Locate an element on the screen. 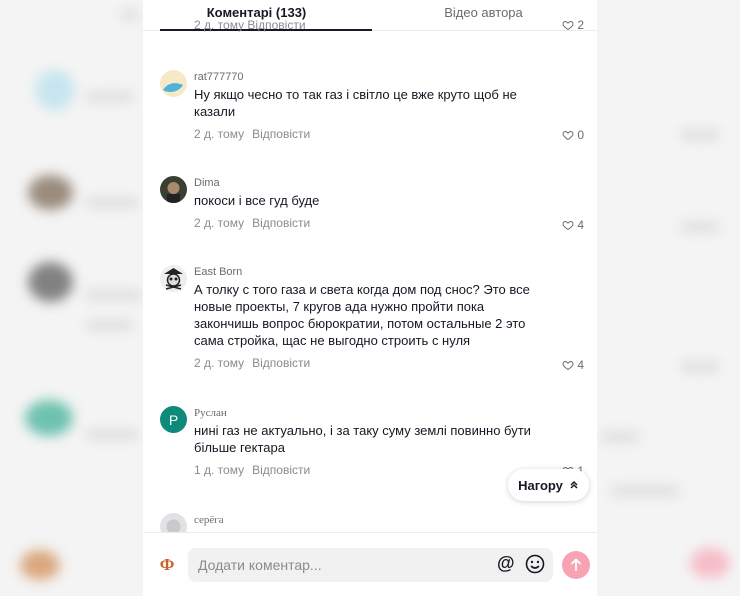 The width and height of the screenshot is (740, 596). comment-time: 1 д. тому is located at coordinates (219, 470).